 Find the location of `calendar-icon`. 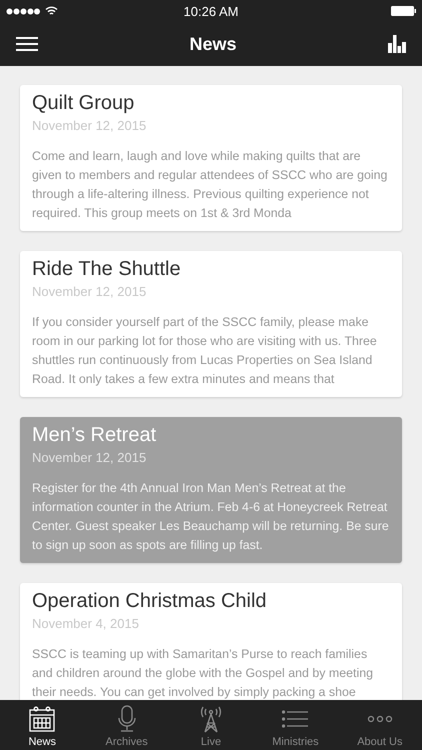

calendar-icon is located at coordinates (42, 719).